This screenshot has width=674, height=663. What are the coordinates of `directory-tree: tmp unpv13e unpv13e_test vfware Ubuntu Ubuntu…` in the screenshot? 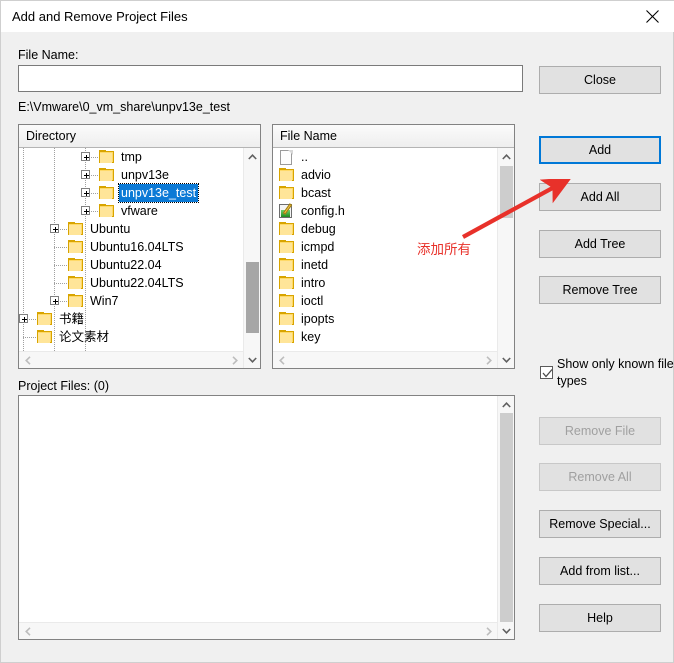 It's located at (131, 249).